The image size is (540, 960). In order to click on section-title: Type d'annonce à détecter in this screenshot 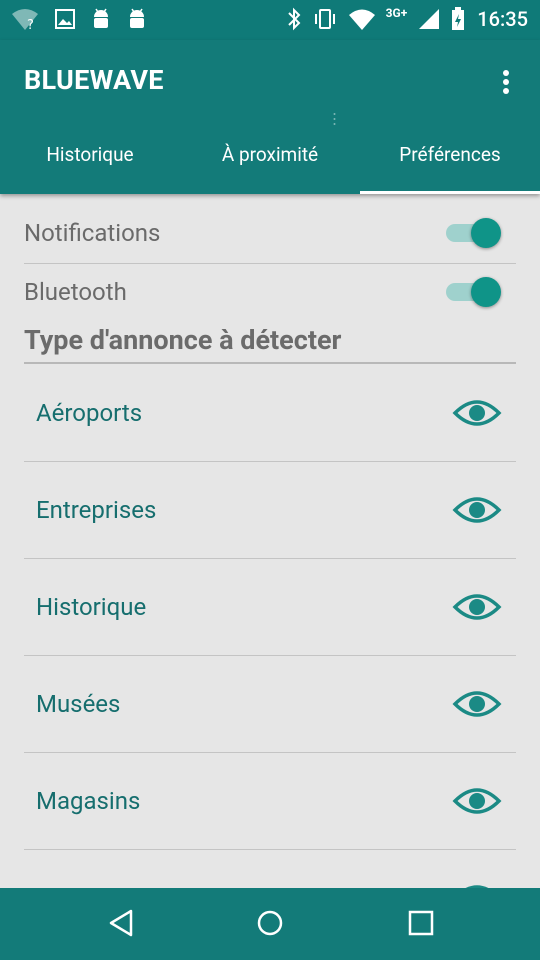, I will do `click(183, 340)`.